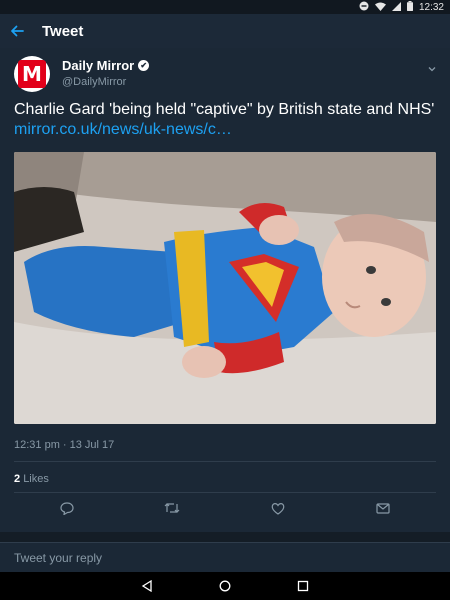 The image size is (450, 600). I want to click on author-name-row: Daily Mirror ✔, so click(106, 65).